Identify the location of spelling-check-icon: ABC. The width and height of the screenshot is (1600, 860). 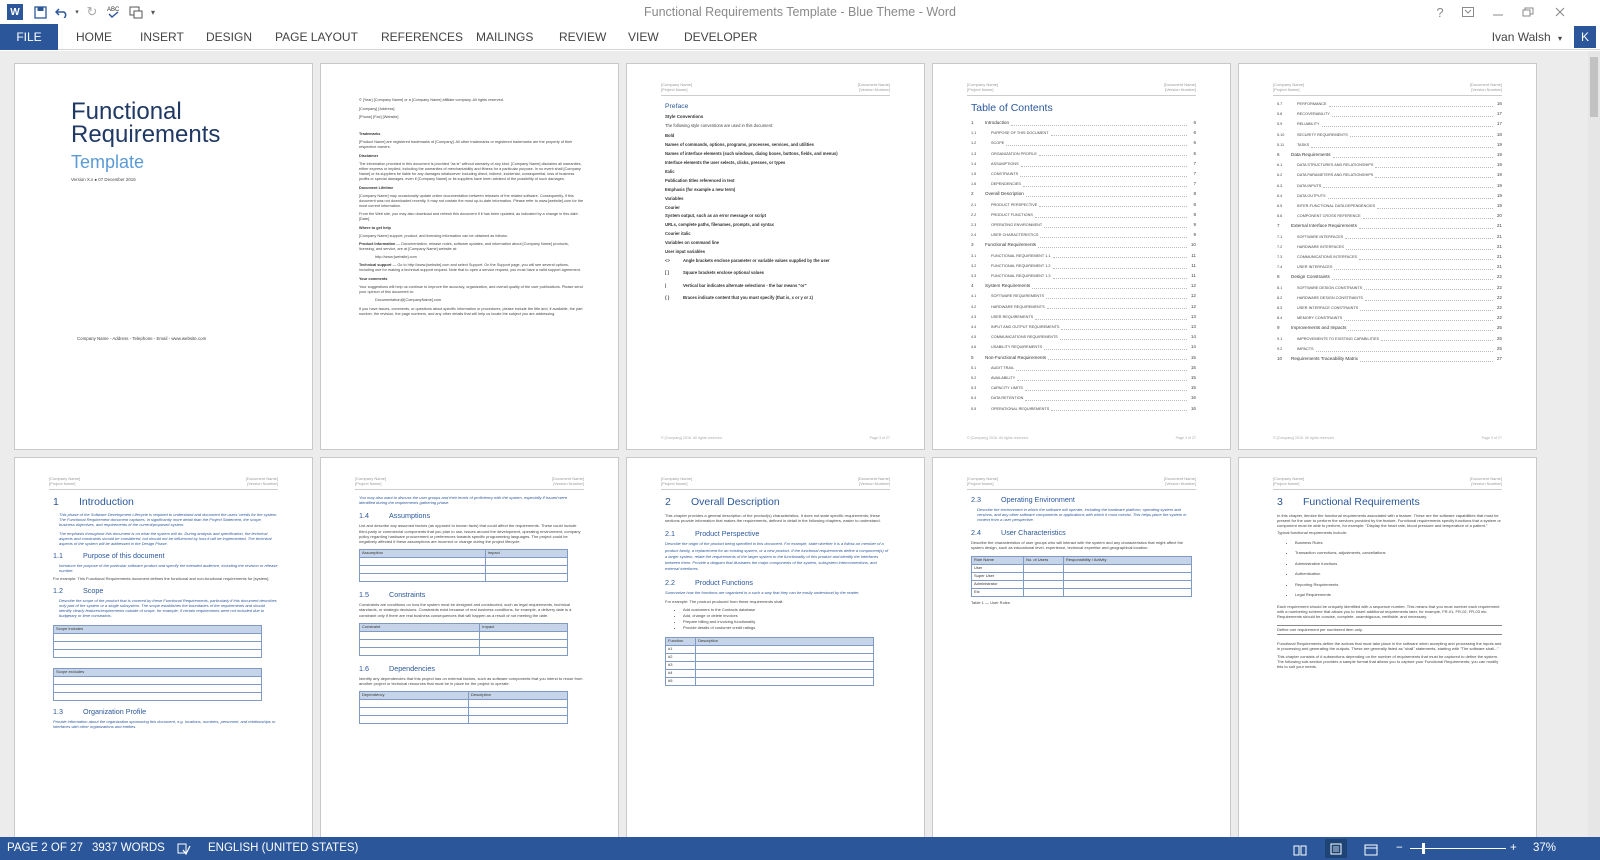
(114, 12).